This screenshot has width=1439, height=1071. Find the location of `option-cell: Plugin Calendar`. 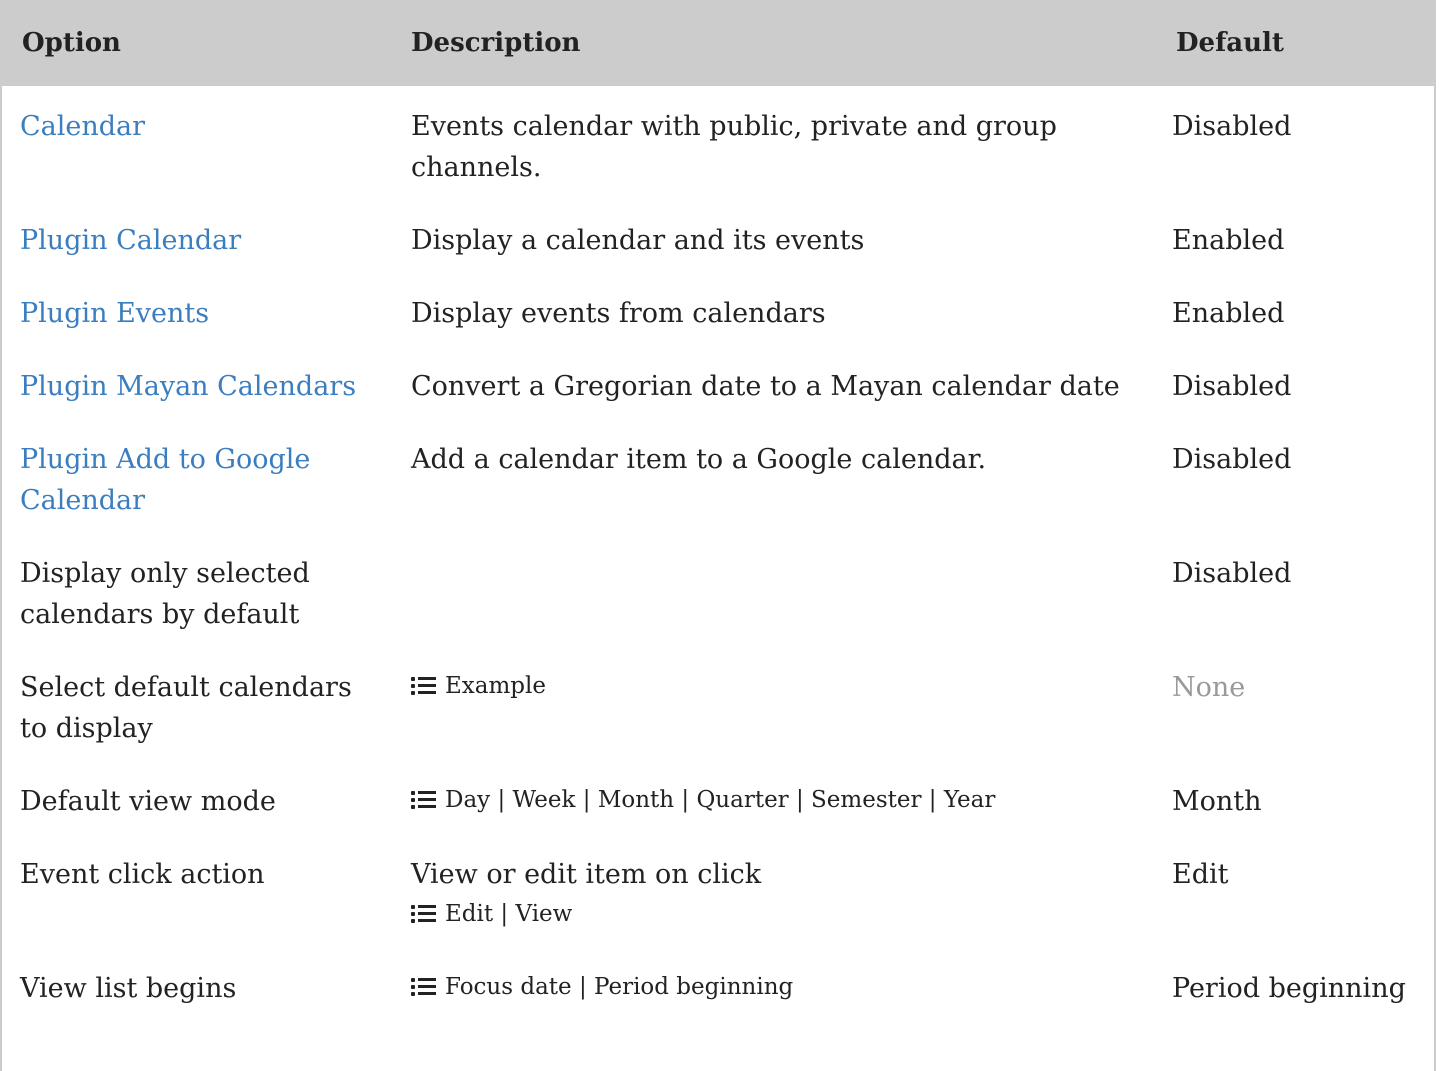

option-cell: Plugin Calendar is located at coordinates (200, 236).